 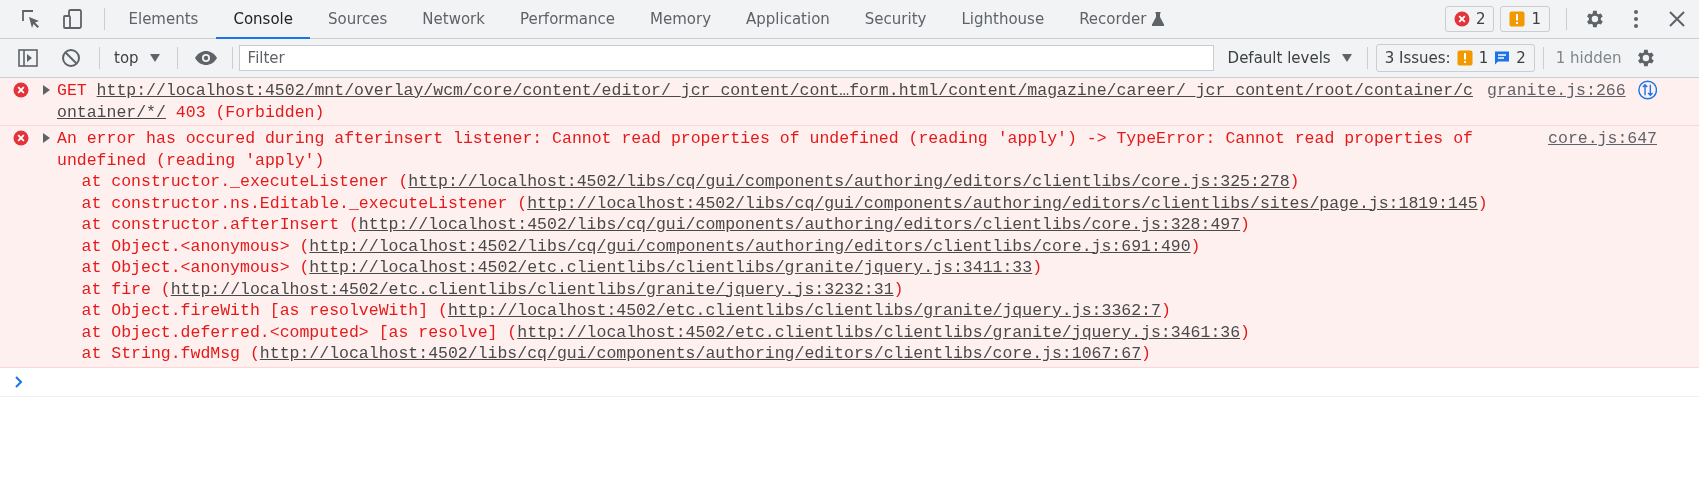 What do you see at coordinates (1461, 19) in the screenshot?
I see `error-icon` at bounding box center [1461, 19].